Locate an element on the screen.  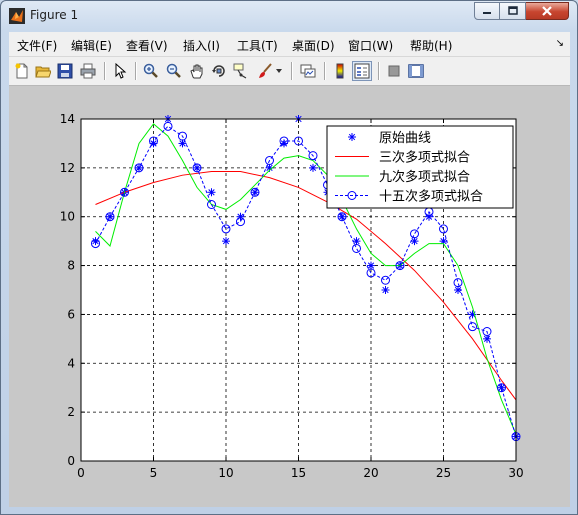
insert-legend-icon is located at coordinates (362, 71).